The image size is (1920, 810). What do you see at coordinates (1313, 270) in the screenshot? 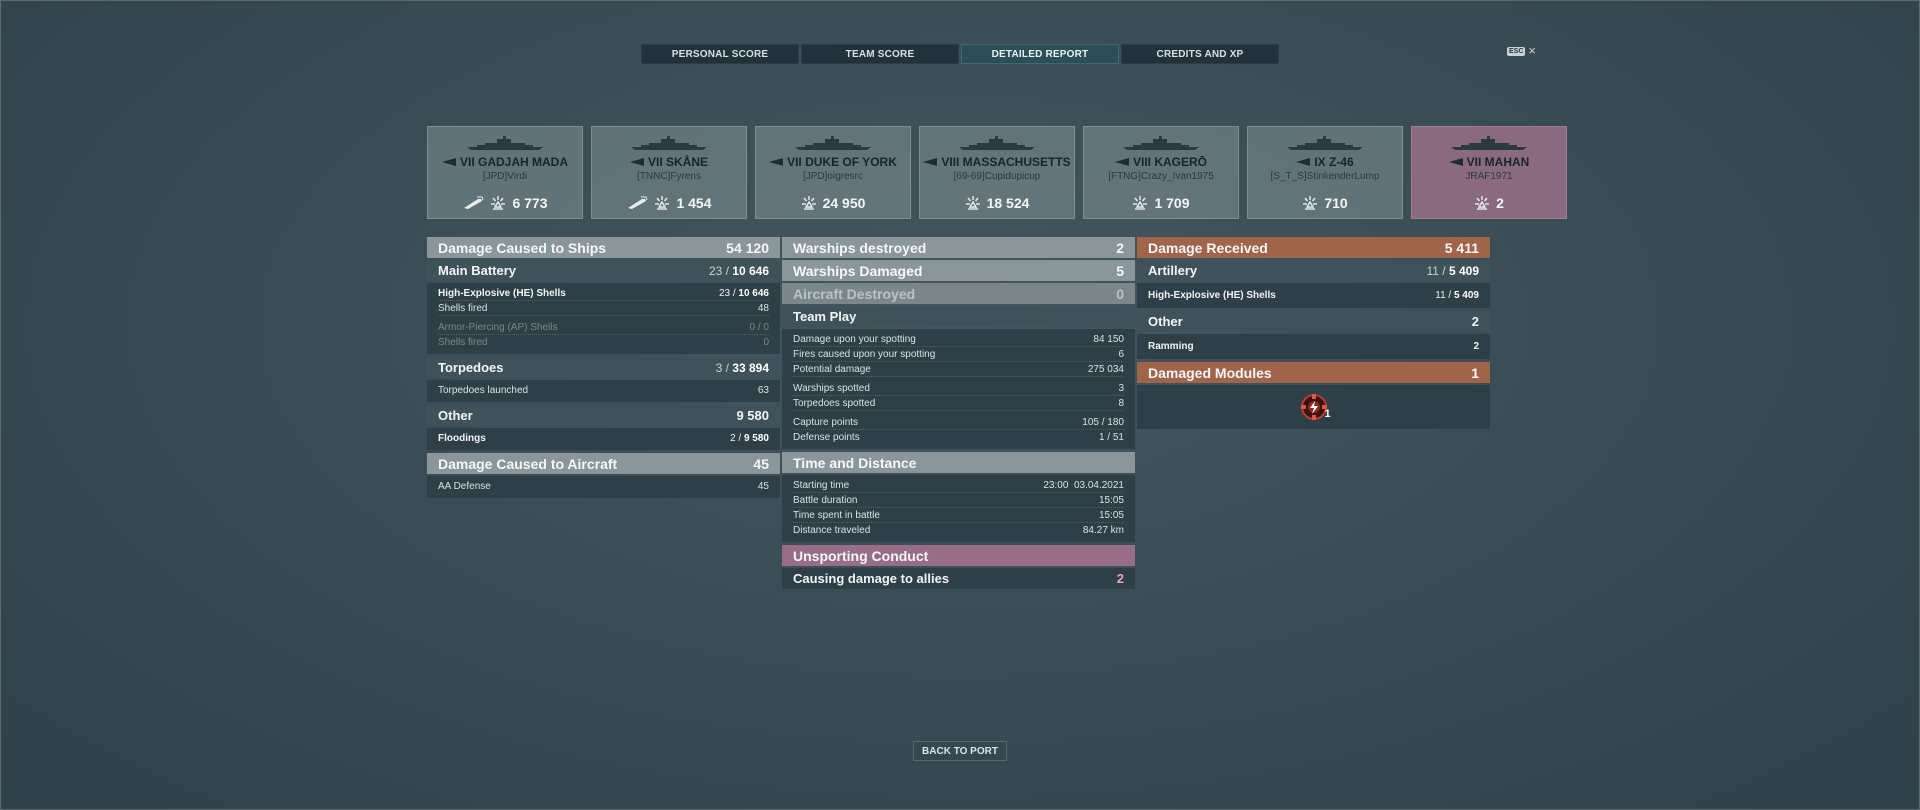
I see `artillery-header: Artillery 11 / 5 409` at bounding box center [1313, 270].